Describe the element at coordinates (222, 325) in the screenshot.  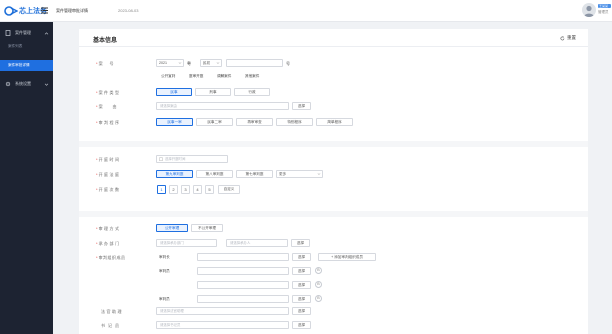
I see `clerk-input: 请选择书记员` at that location.